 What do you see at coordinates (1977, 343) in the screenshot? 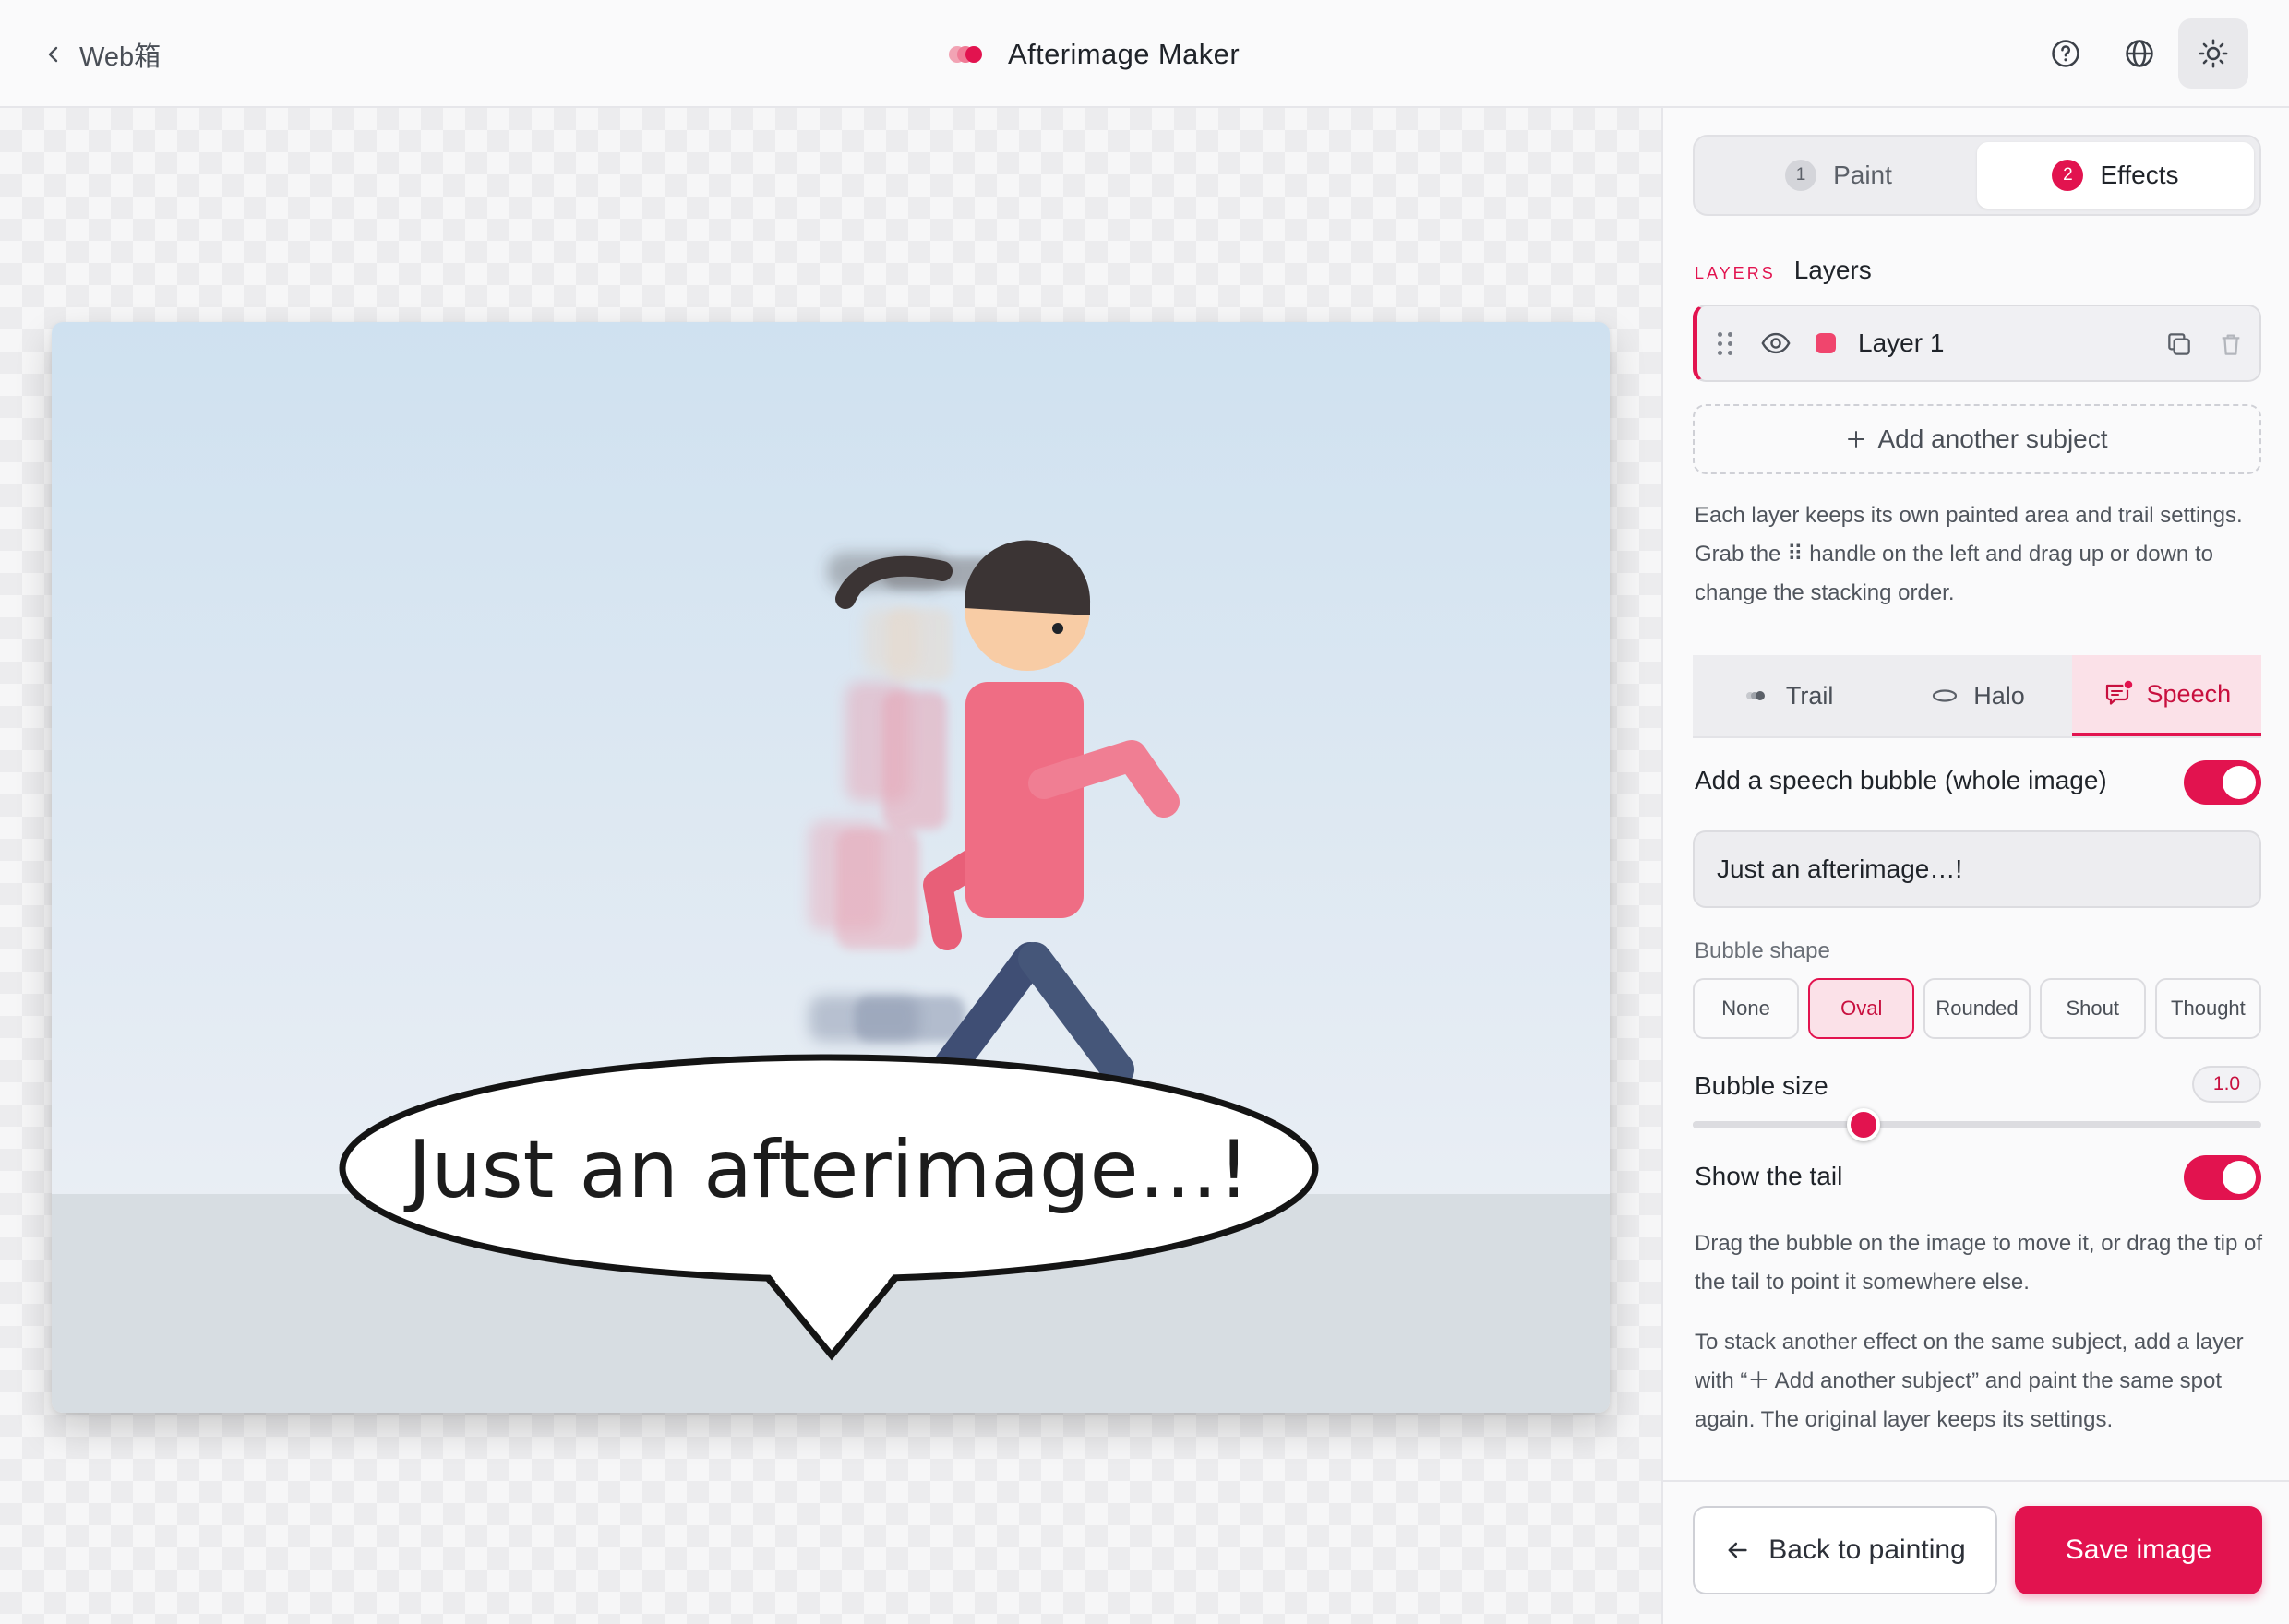
I see `layer-row: Layer 1` at bounding box center [1977, 343].